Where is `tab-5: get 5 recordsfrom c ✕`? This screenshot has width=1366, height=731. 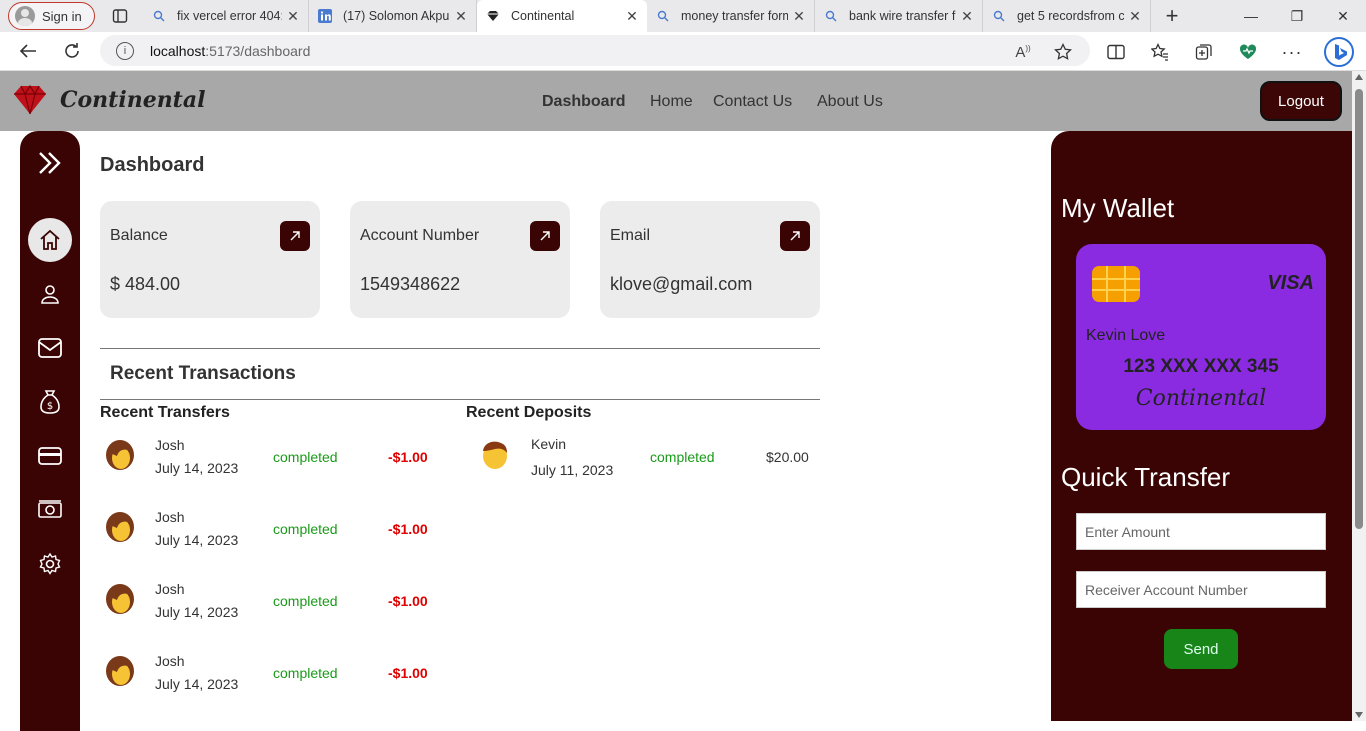
tab-5: get 5 recordsfrom c ✕ is located at coordinates (1067, 16).